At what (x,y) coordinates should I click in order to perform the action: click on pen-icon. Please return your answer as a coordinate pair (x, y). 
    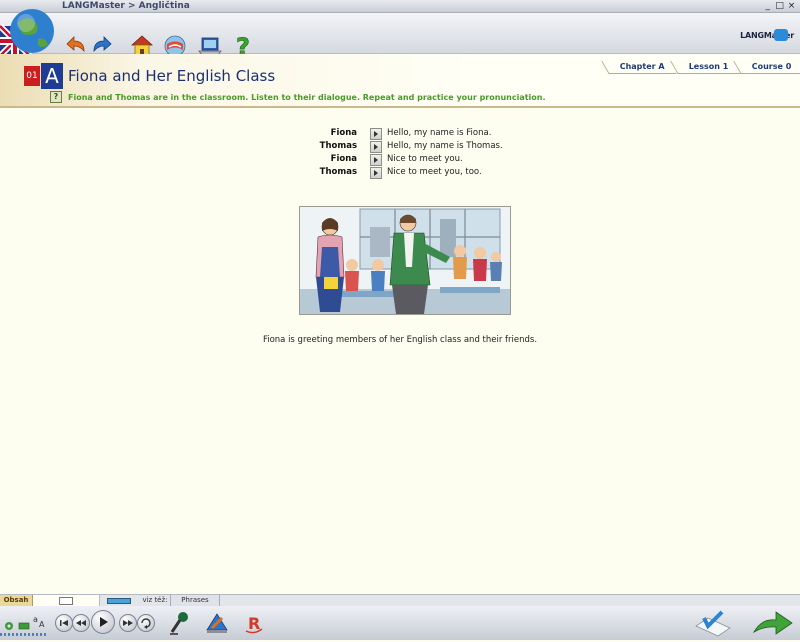
    Looking at the image, I should click on (119, 601).